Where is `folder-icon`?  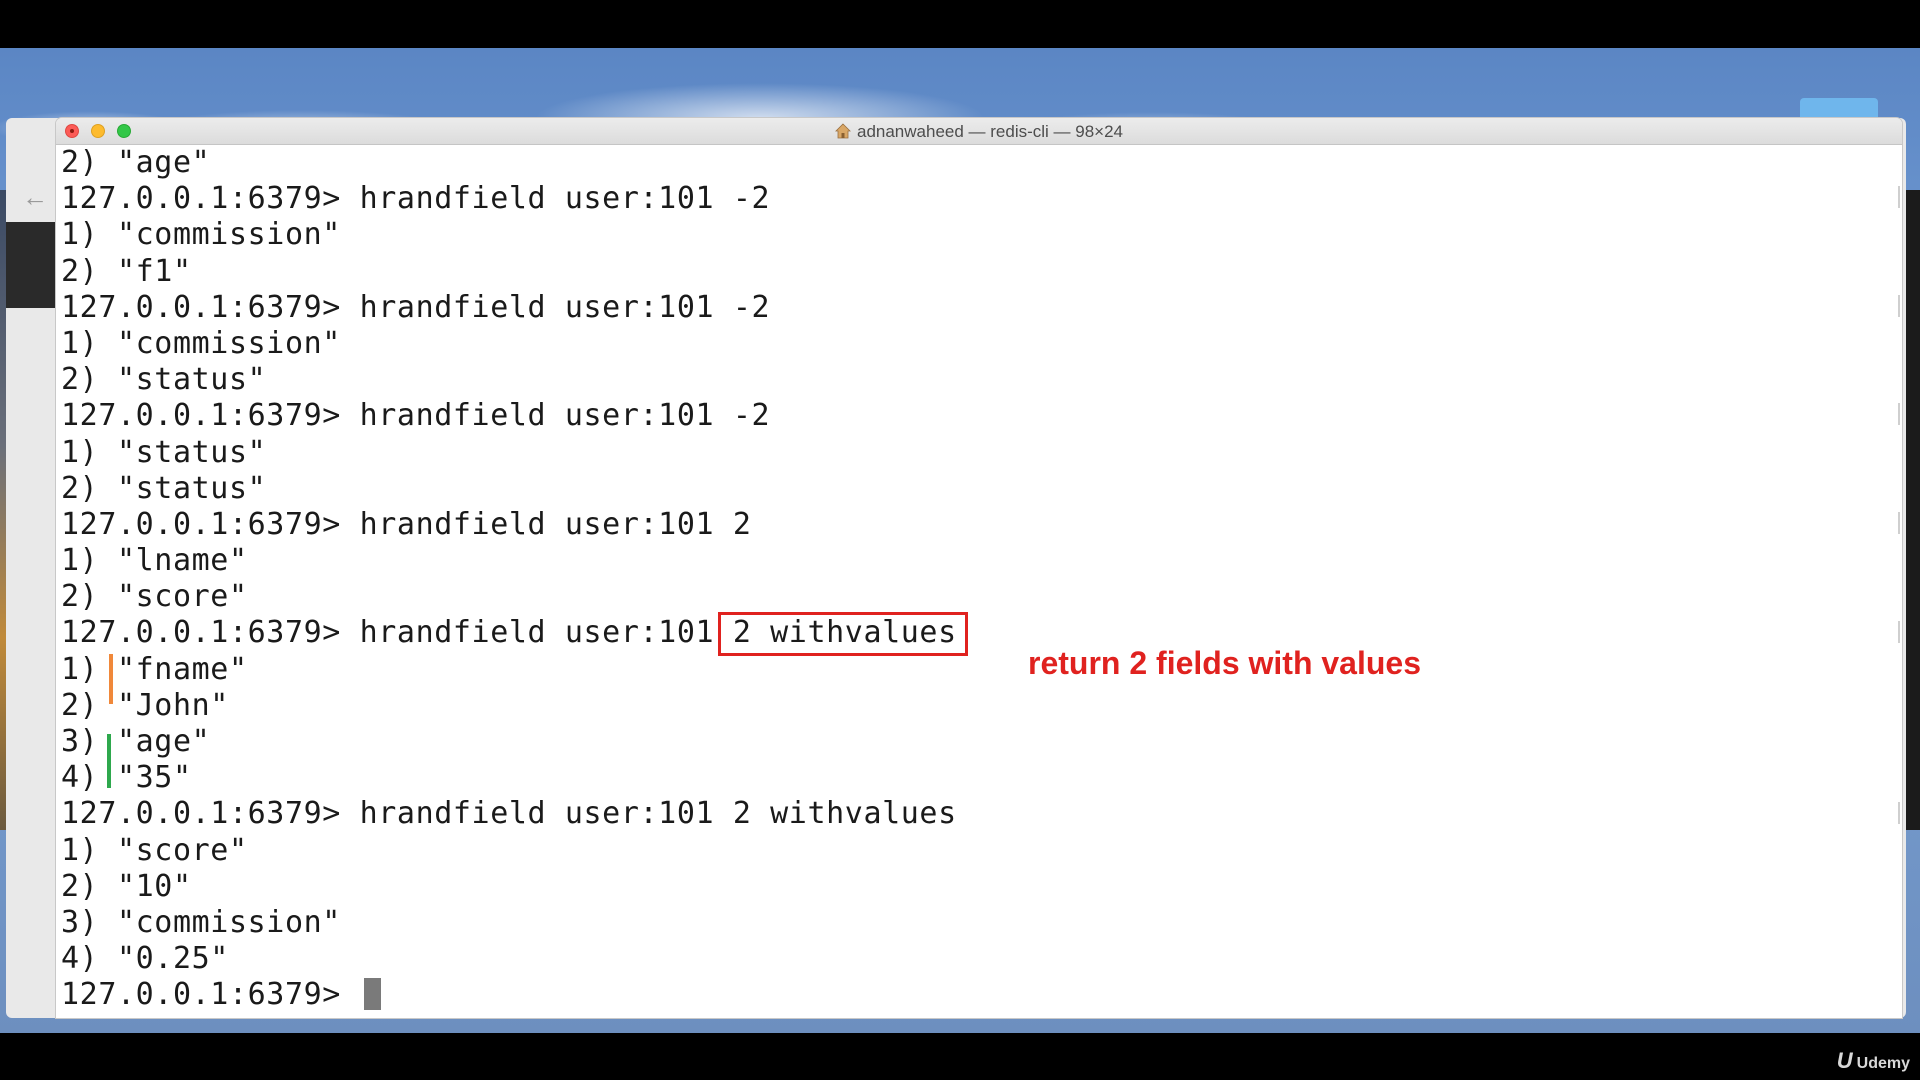 folder-icon is located at coordinates (1839, 108).